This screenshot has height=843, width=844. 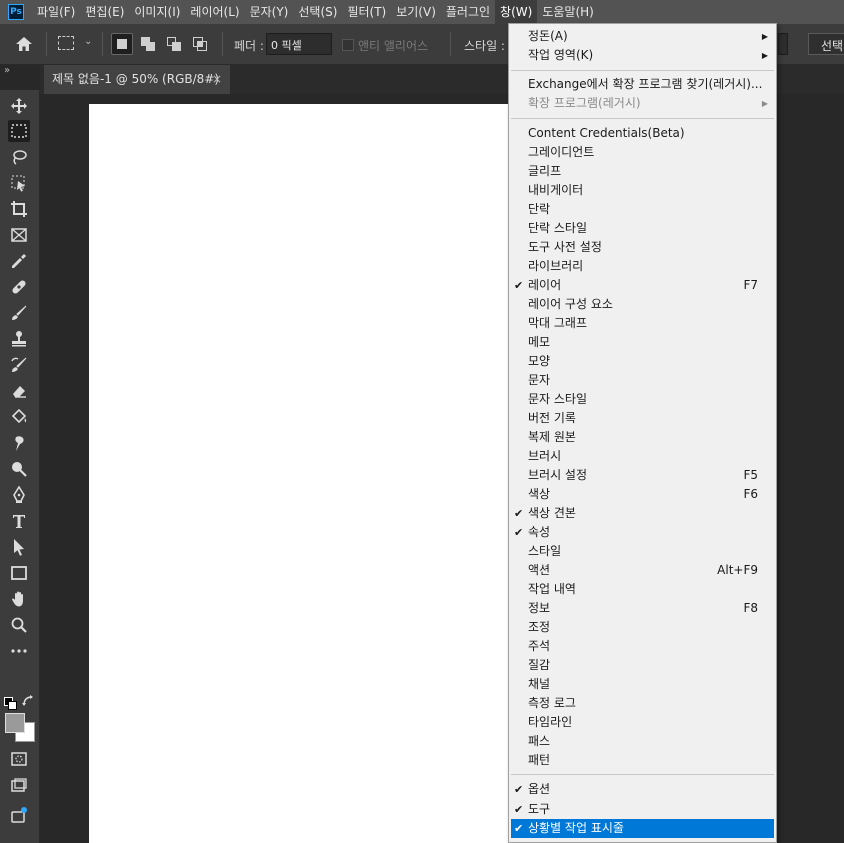 What do you see at coordinates (19, 547) in the screenshot?
I see `path-selection-tool-icon` at bounding box center [19, 547].